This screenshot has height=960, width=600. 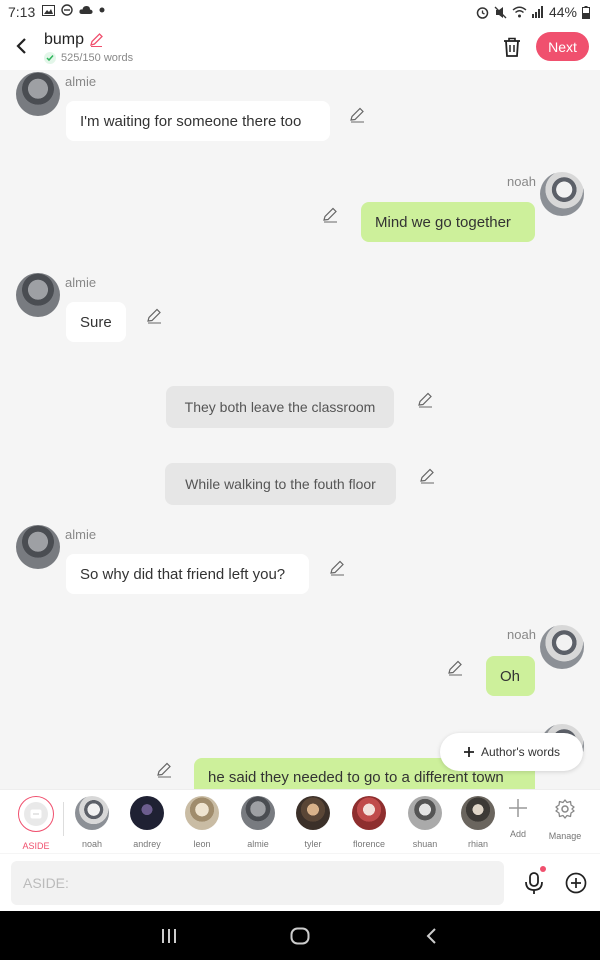 What do you see at coordinates (36, 846) in the screenshot?
I see `character-label: ASIDE` at bounding box center [36, 846].